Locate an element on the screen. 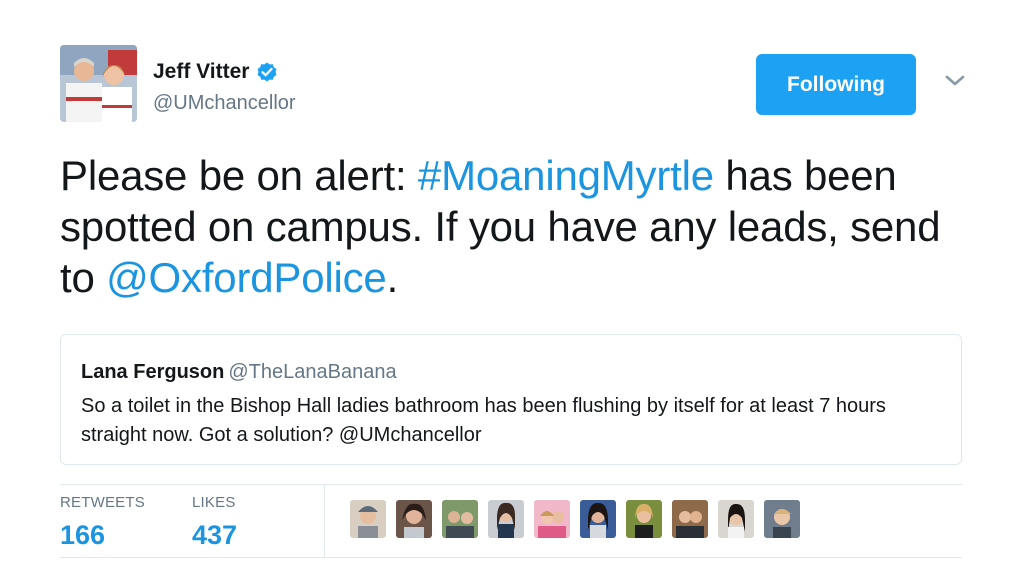 The image size is (1024, 571). liker-avatars is located at coordinates (575, 519).